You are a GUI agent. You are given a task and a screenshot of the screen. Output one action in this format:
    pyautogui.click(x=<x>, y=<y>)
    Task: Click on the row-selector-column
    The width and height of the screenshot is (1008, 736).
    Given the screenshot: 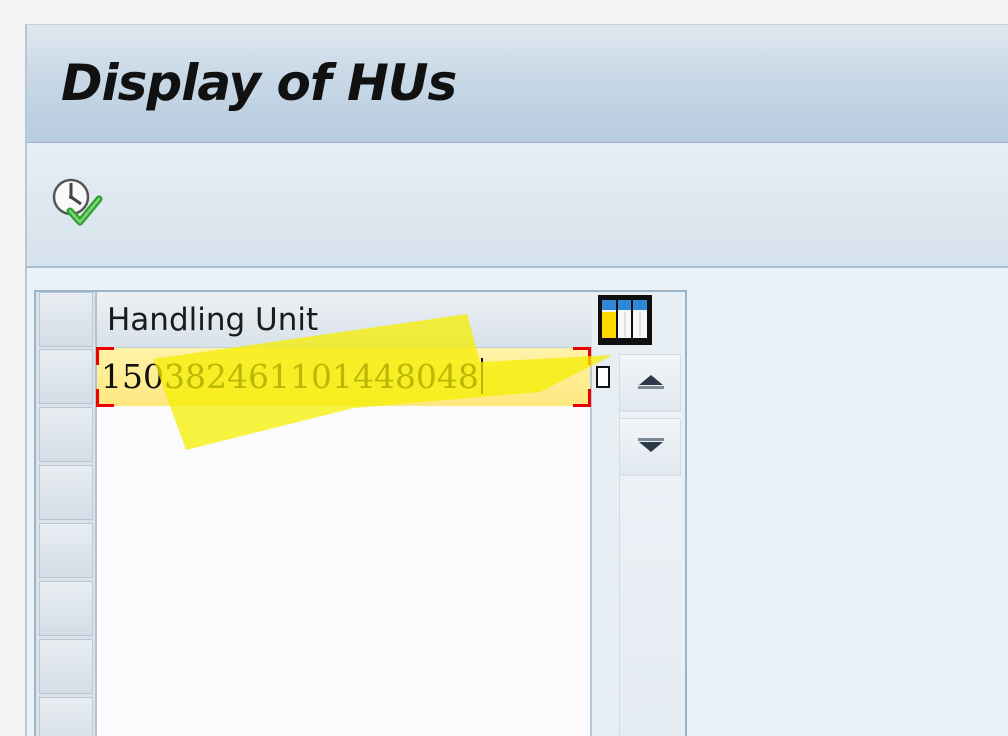 What is the action you would take?
    pyautogui.click(x=66, y=514)
    